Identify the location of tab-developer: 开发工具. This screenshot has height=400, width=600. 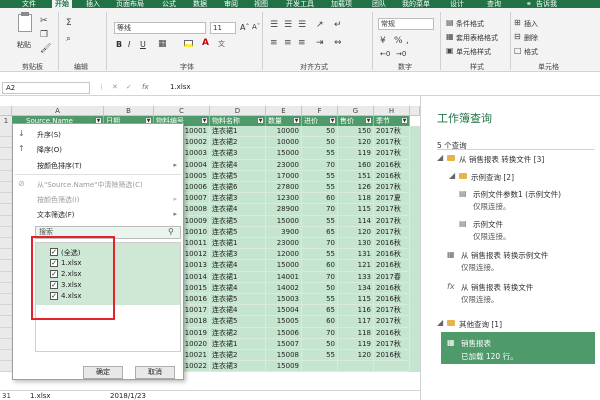
(300, 4).